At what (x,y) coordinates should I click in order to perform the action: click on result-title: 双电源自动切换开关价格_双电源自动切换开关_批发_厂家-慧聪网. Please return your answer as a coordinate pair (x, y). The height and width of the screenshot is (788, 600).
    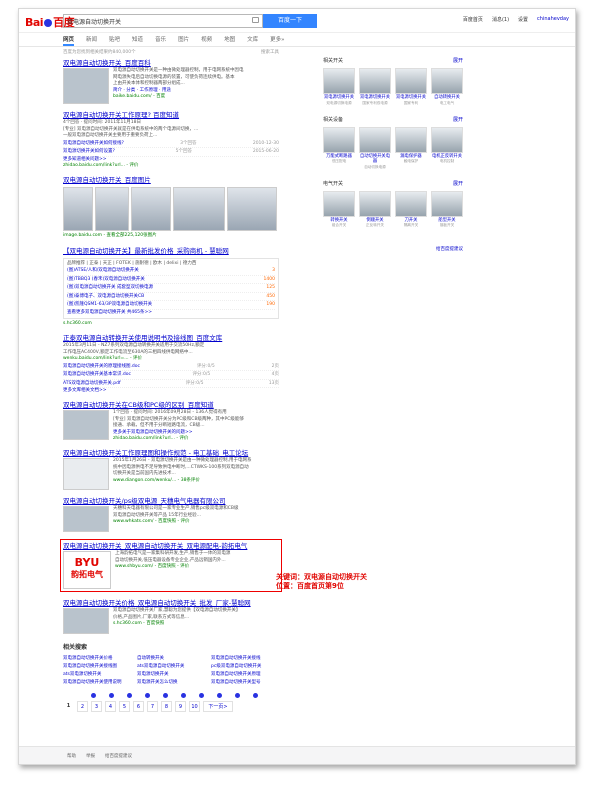
    Looking at the image, I should click on (171, 603).